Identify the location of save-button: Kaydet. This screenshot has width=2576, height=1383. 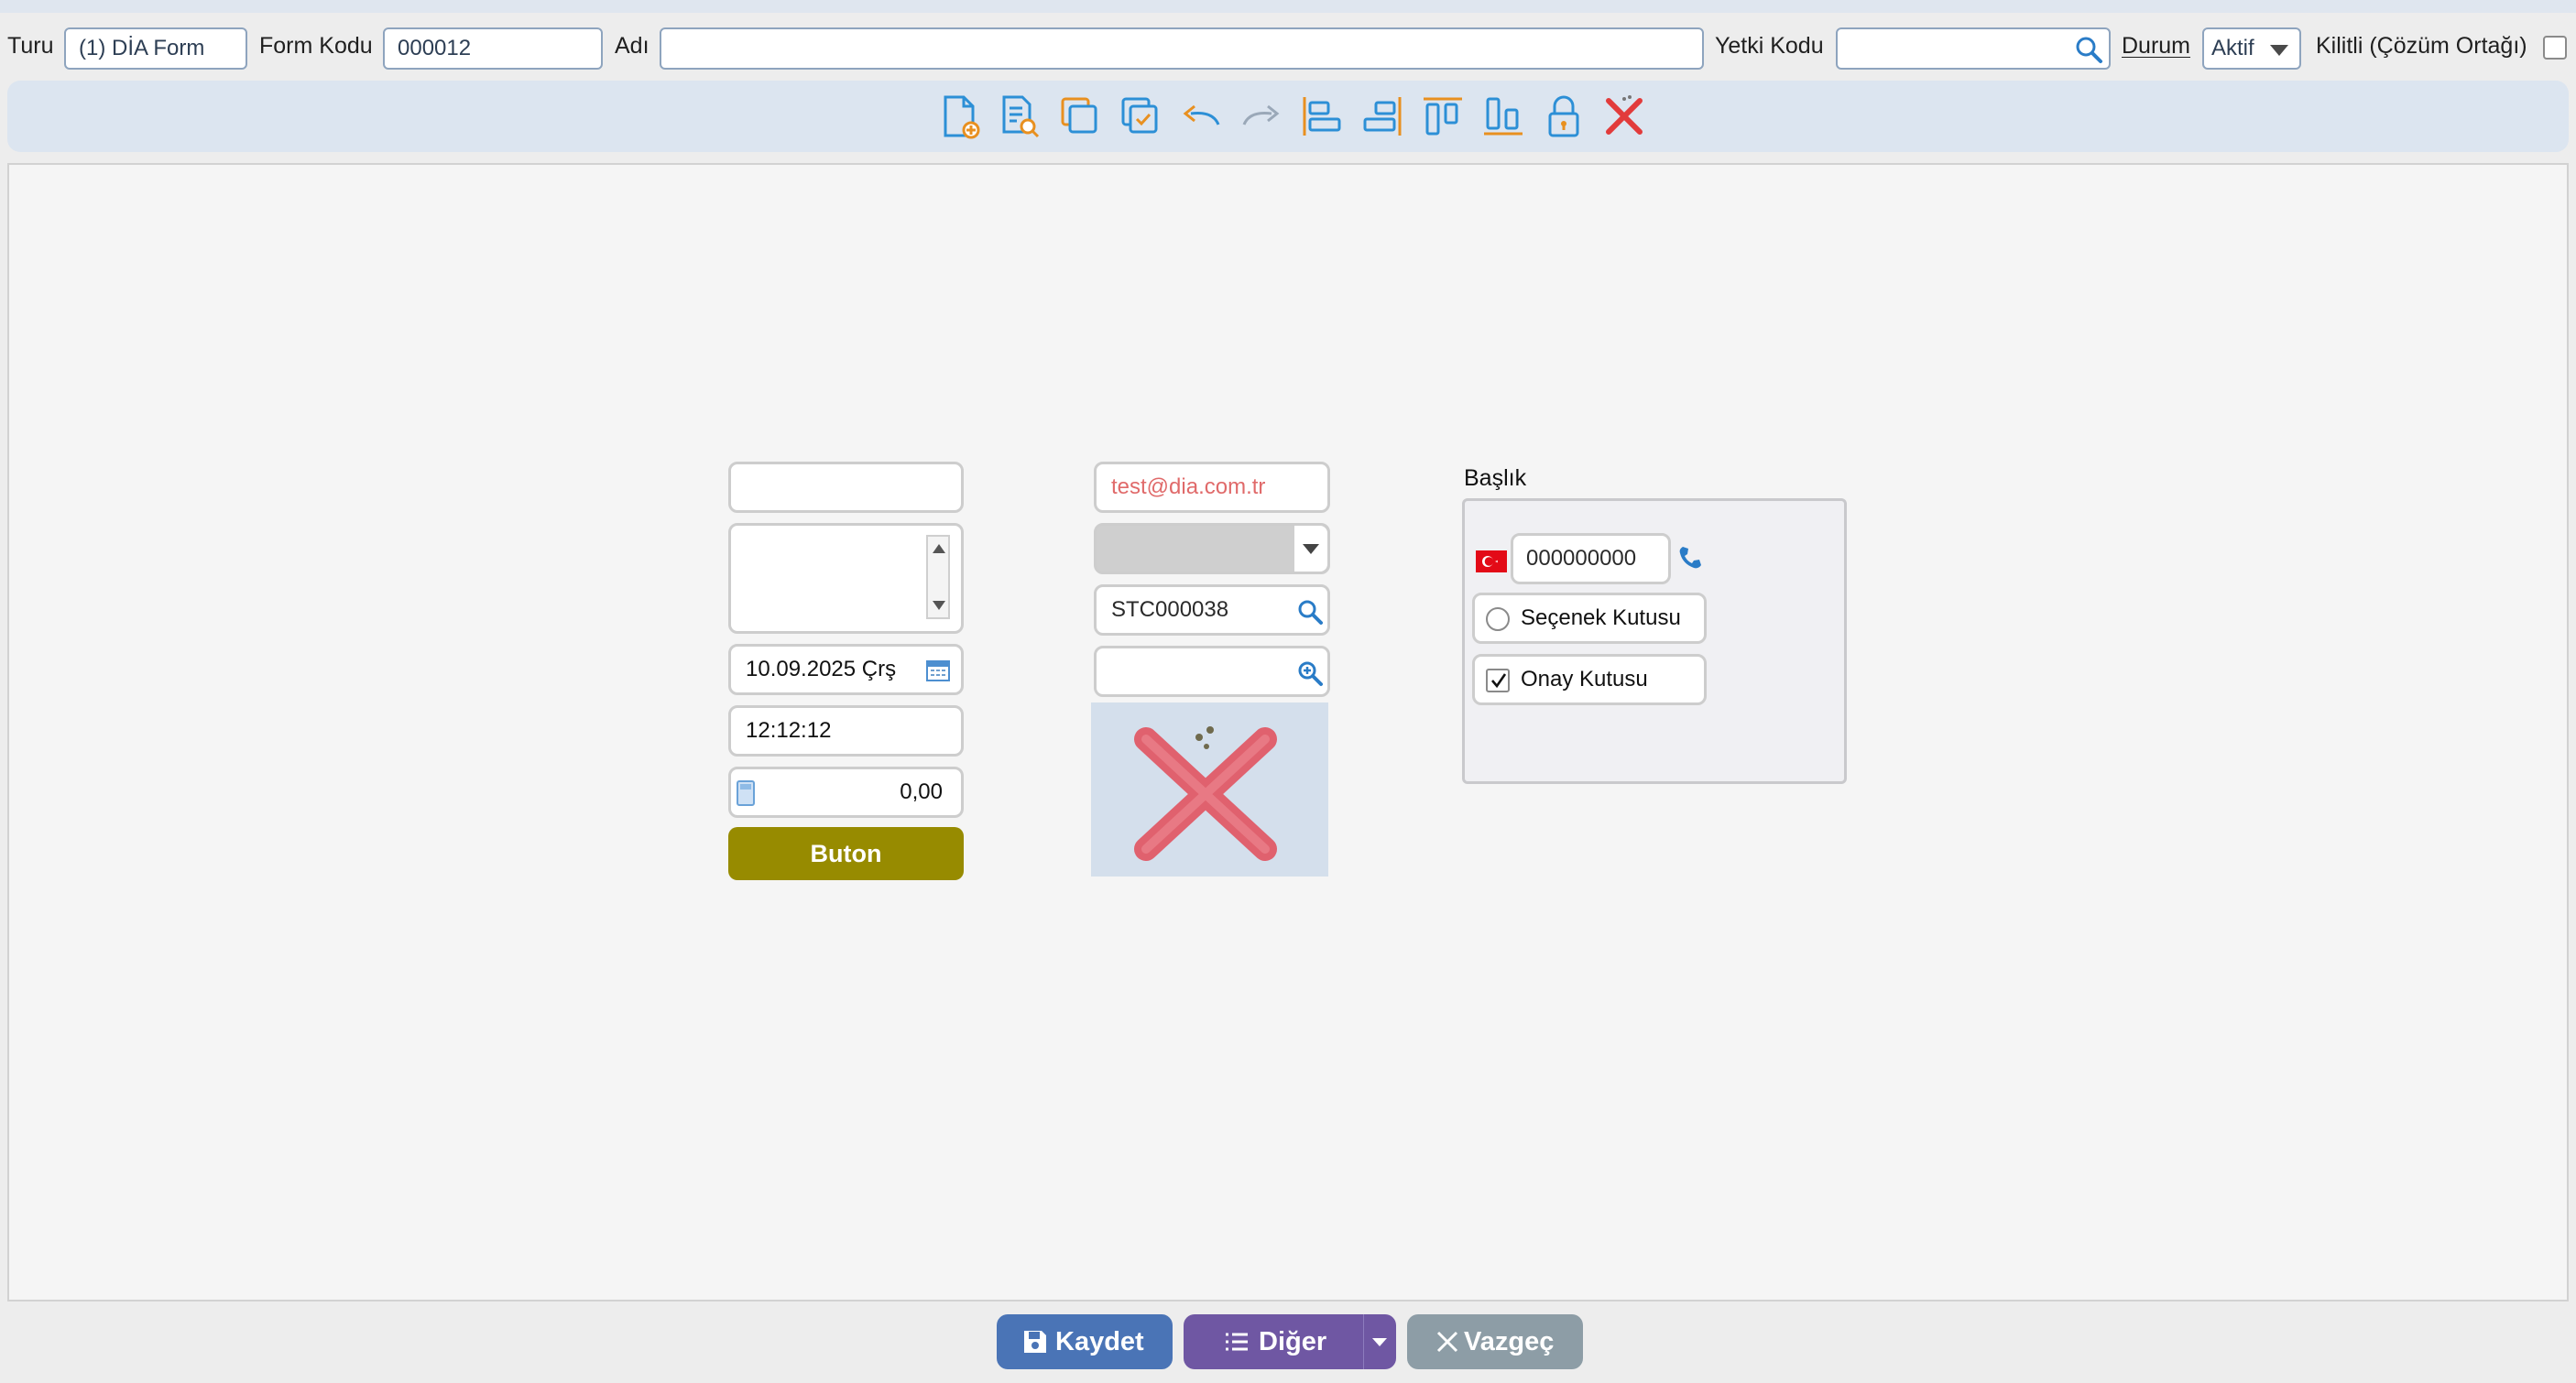
(1085, 1341).